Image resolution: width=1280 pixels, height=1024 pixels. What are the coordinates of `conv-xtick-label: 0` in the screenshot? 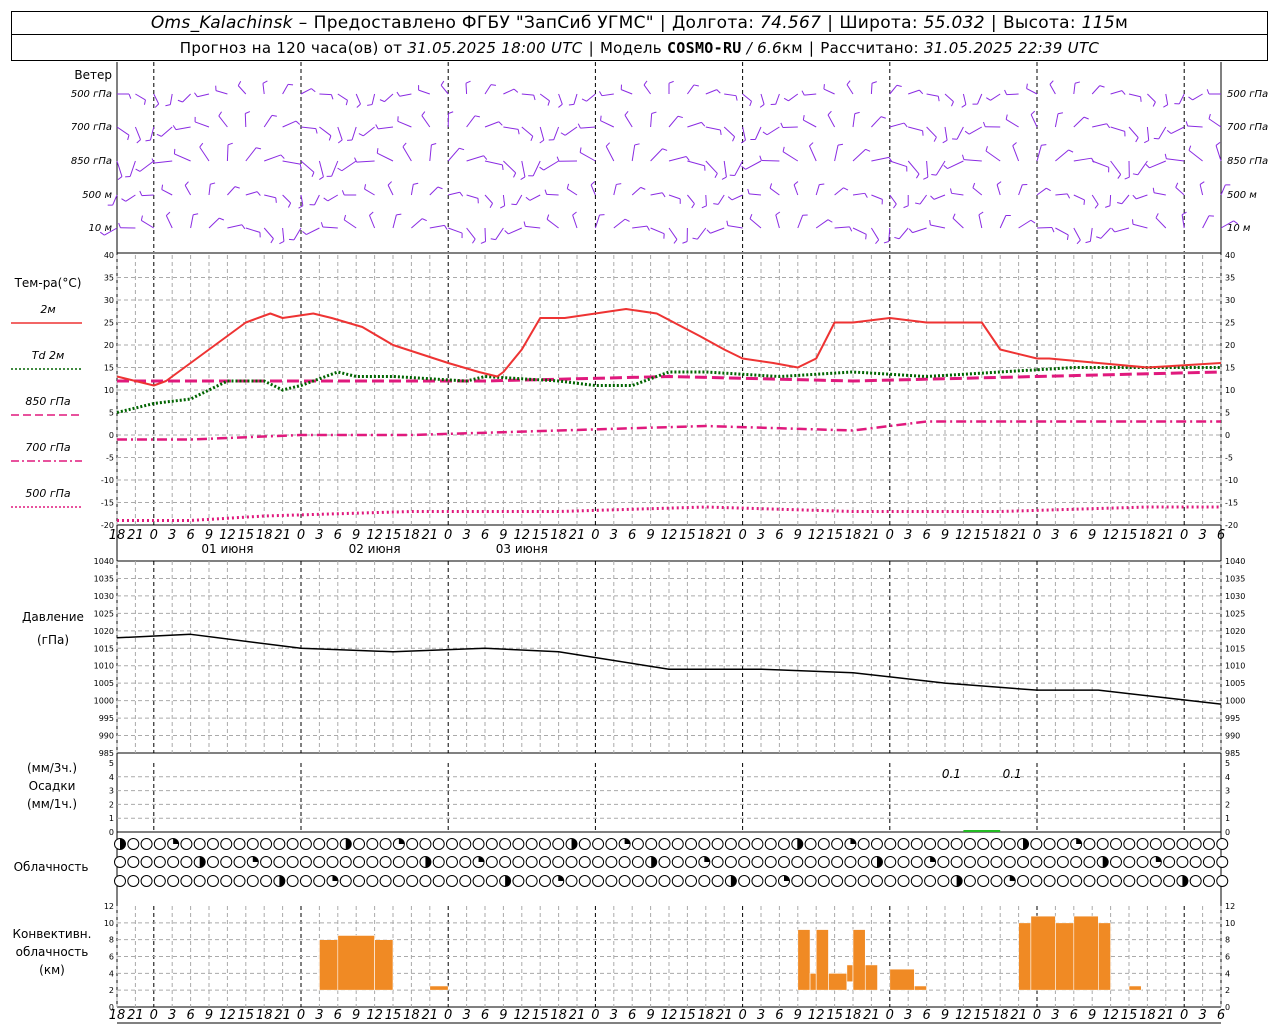 It's located at (742, 1015).